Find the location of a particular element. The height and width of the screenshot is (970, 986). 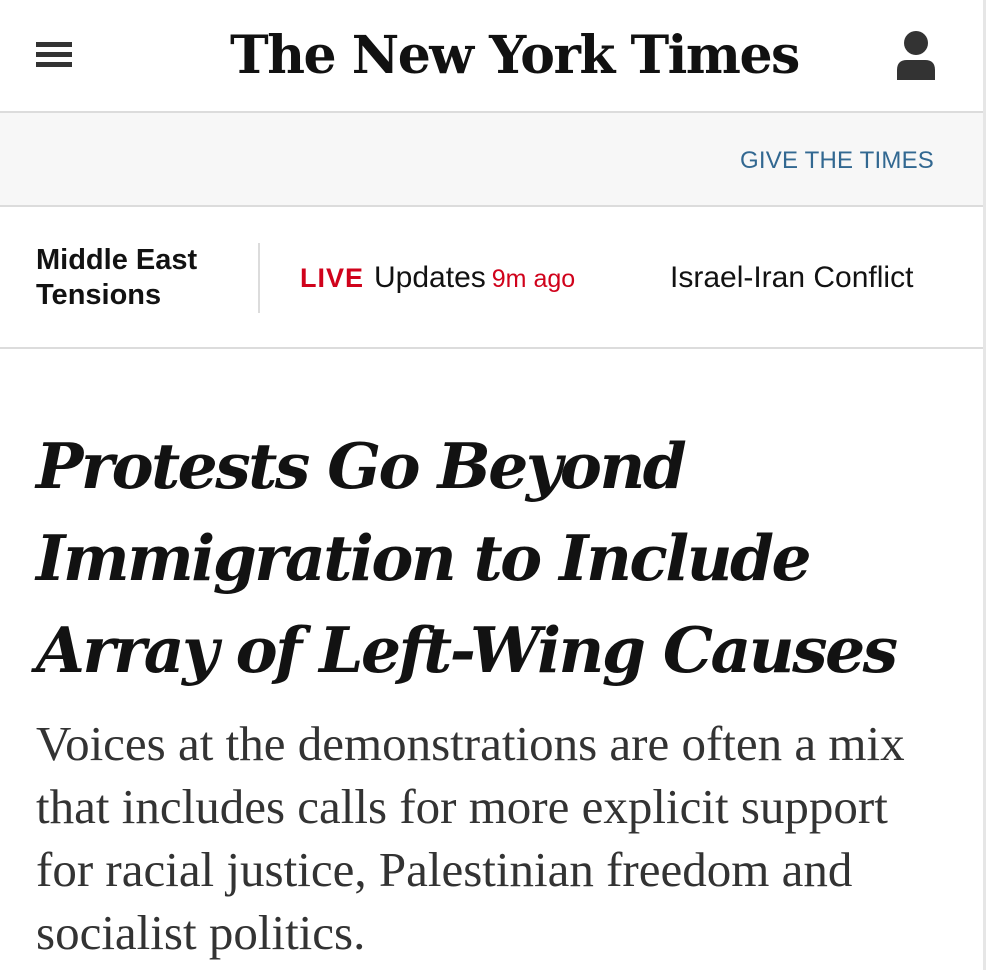

israel-iran-conflict-link: Israel-Iran Conflict is located at coordinates (791, 278).